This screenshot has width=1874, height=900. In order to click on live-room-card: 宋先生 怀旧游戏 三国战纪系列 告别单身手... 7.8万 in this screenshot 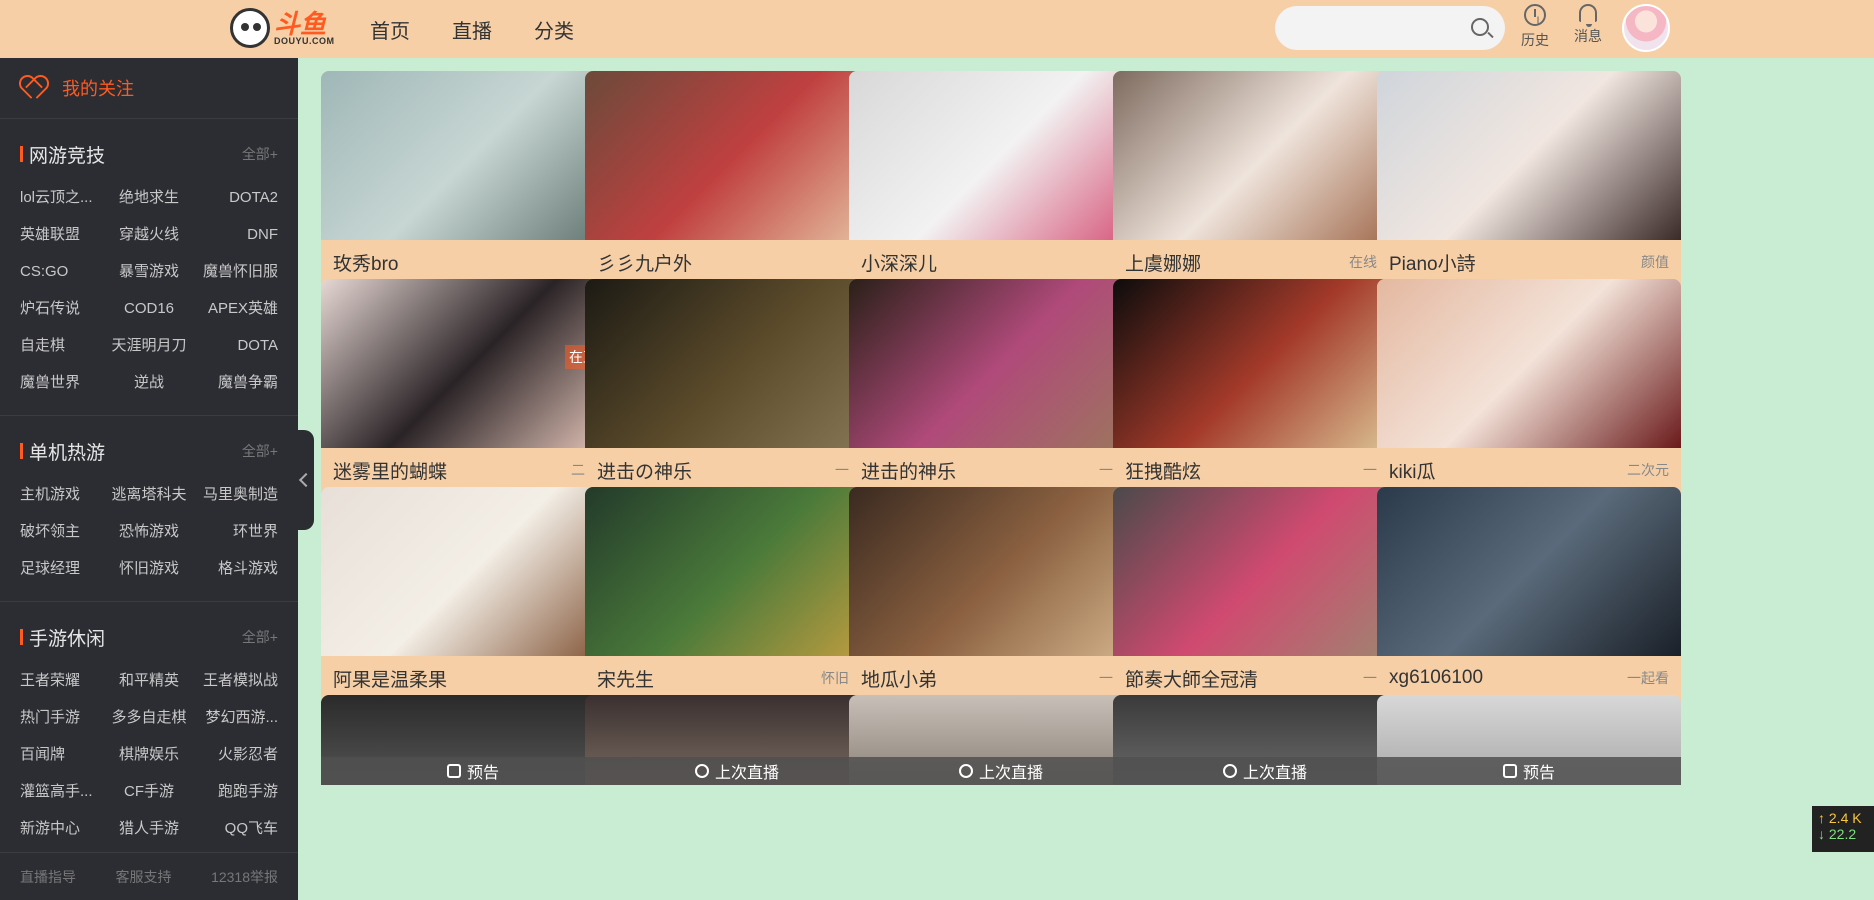, I will do `click(737, 605)`.